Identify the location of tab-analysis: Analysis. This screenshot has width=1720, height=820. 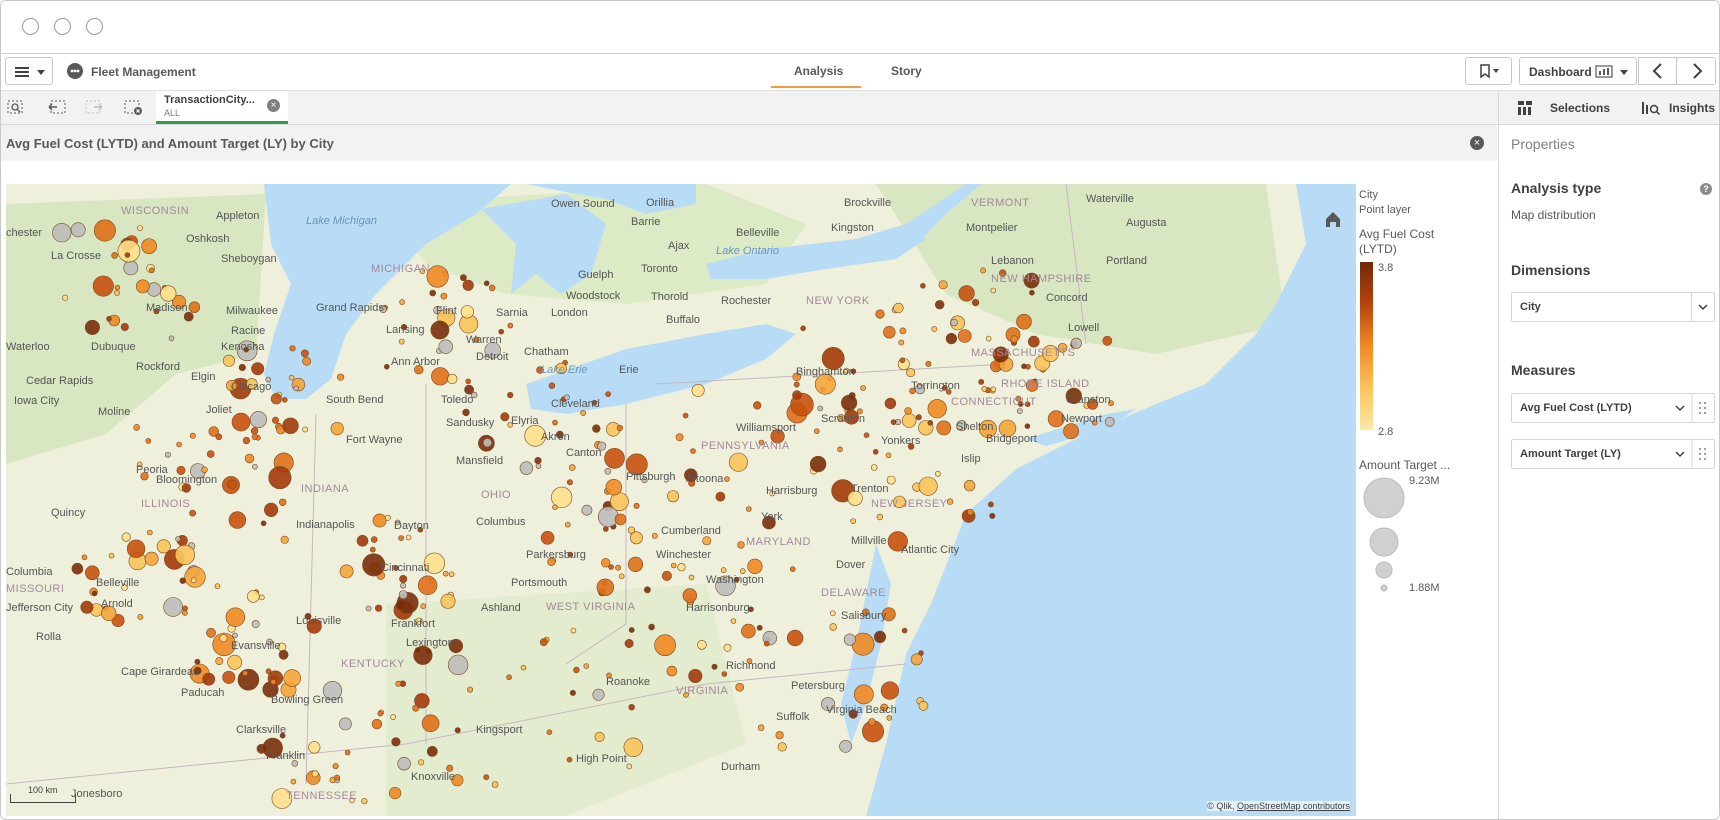
(818, 71).